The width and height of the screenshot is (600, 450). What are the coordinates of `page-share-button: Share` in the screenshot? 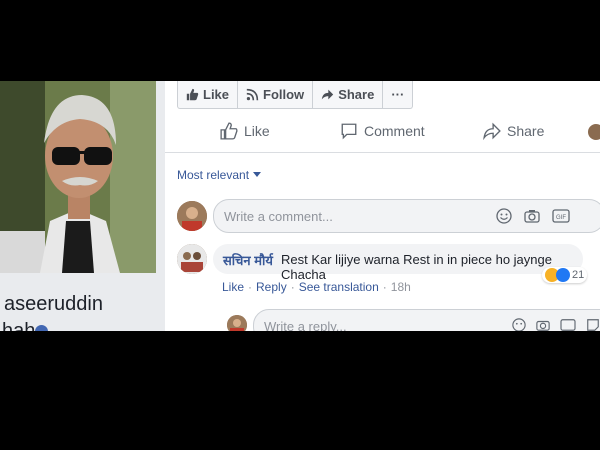 It's located at (348, 94).